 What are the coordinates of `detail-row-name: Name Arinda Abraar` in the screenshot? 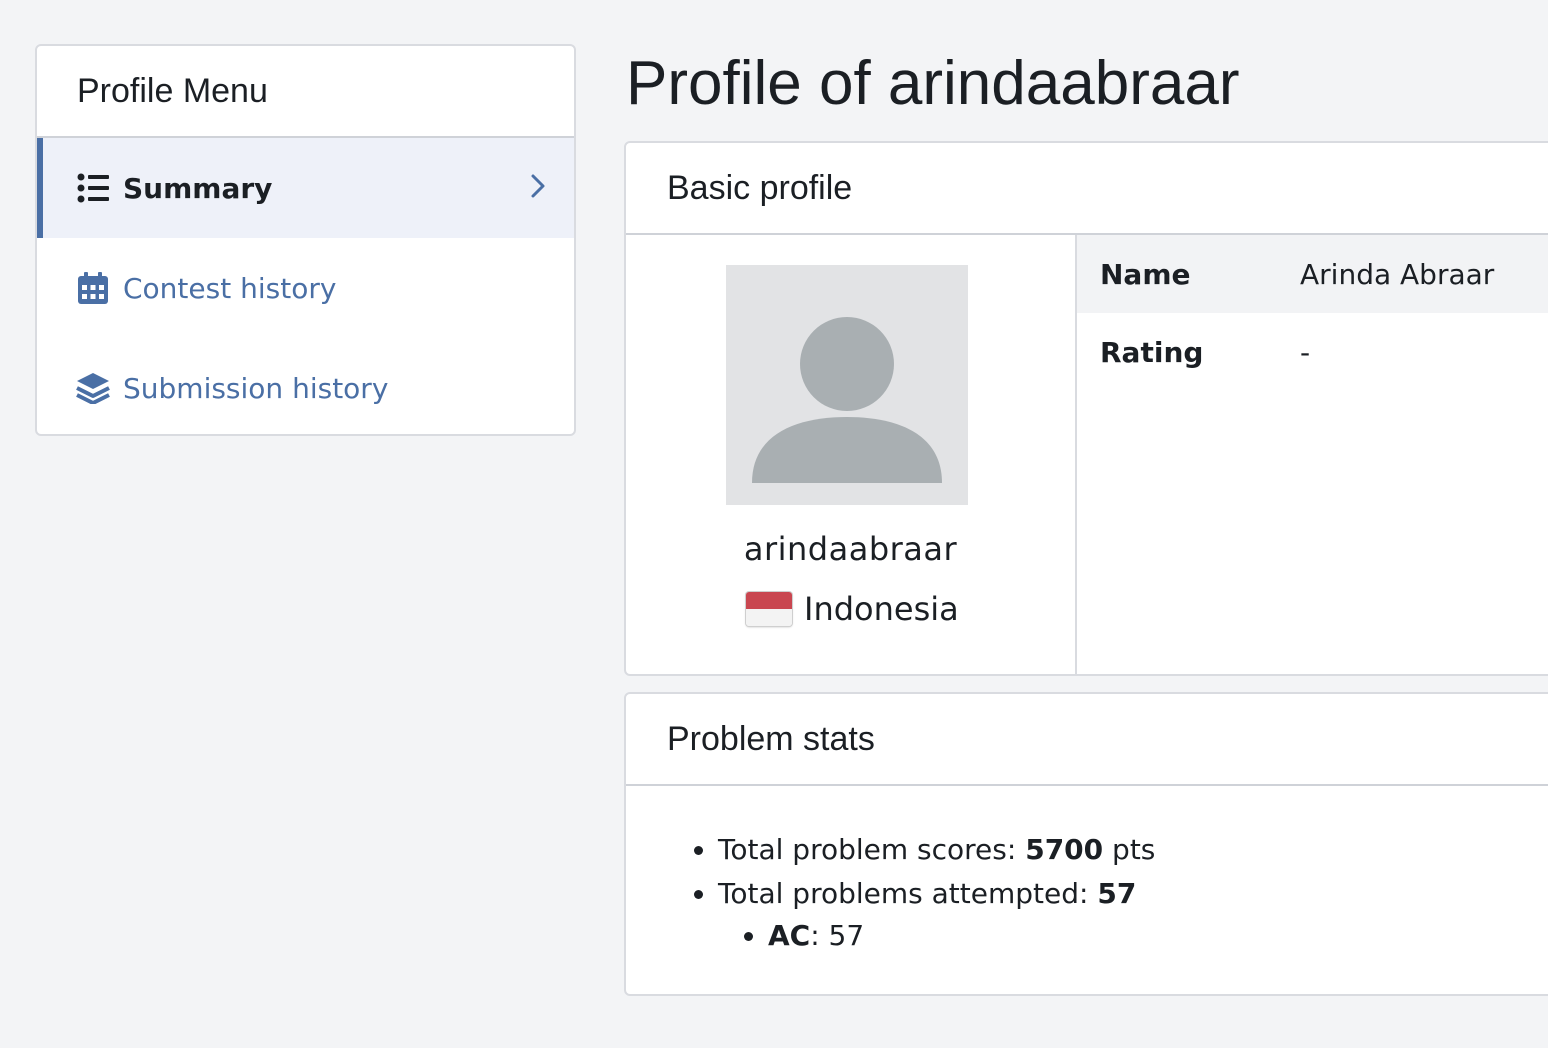 It's located at (1312, 274).